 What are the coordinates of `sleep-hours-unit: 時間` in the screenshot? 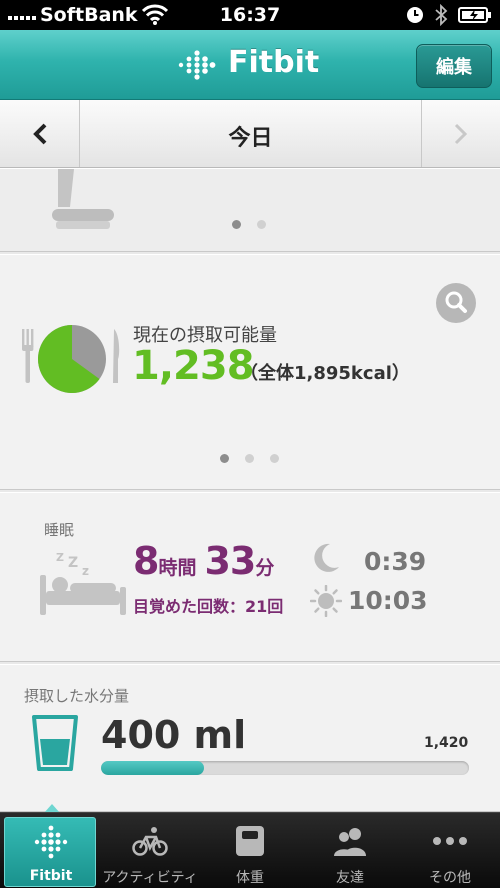 It's located at (177, 568).